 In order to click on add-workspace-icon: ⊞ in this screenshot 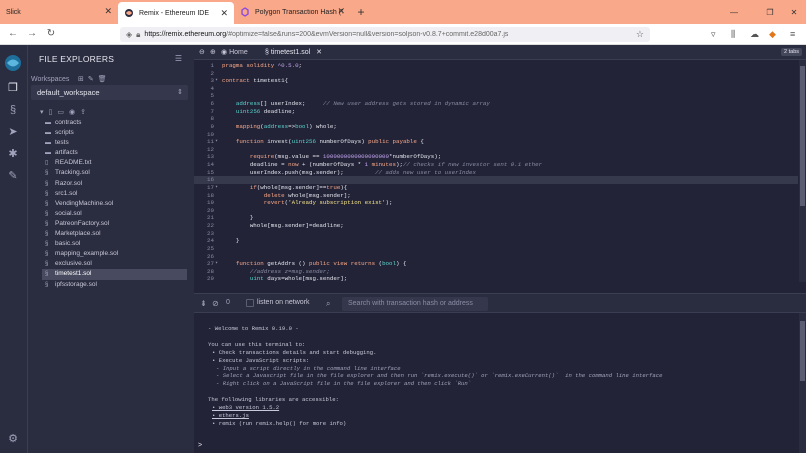, I will do `click(83, 79)`.